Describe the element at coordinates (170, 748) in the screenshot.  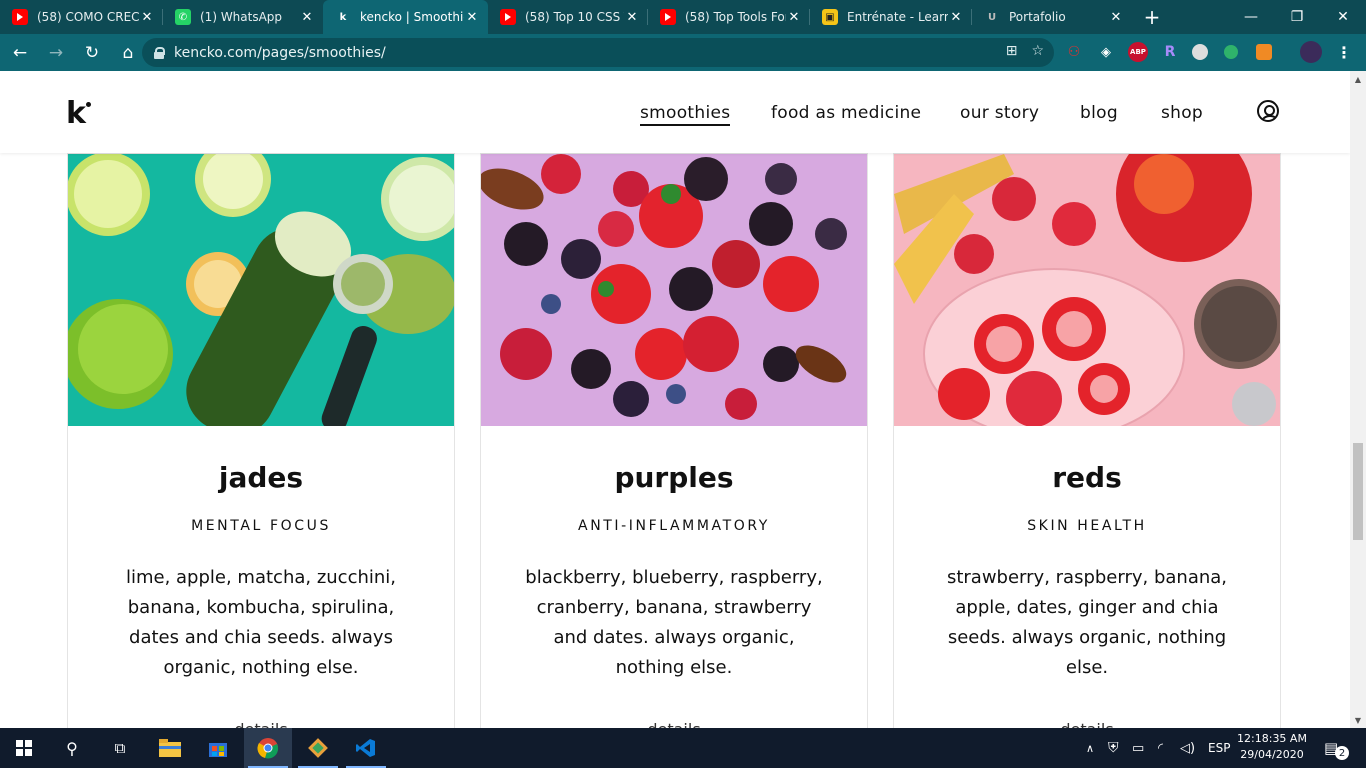
I see `file-explorer-icon` at that location.